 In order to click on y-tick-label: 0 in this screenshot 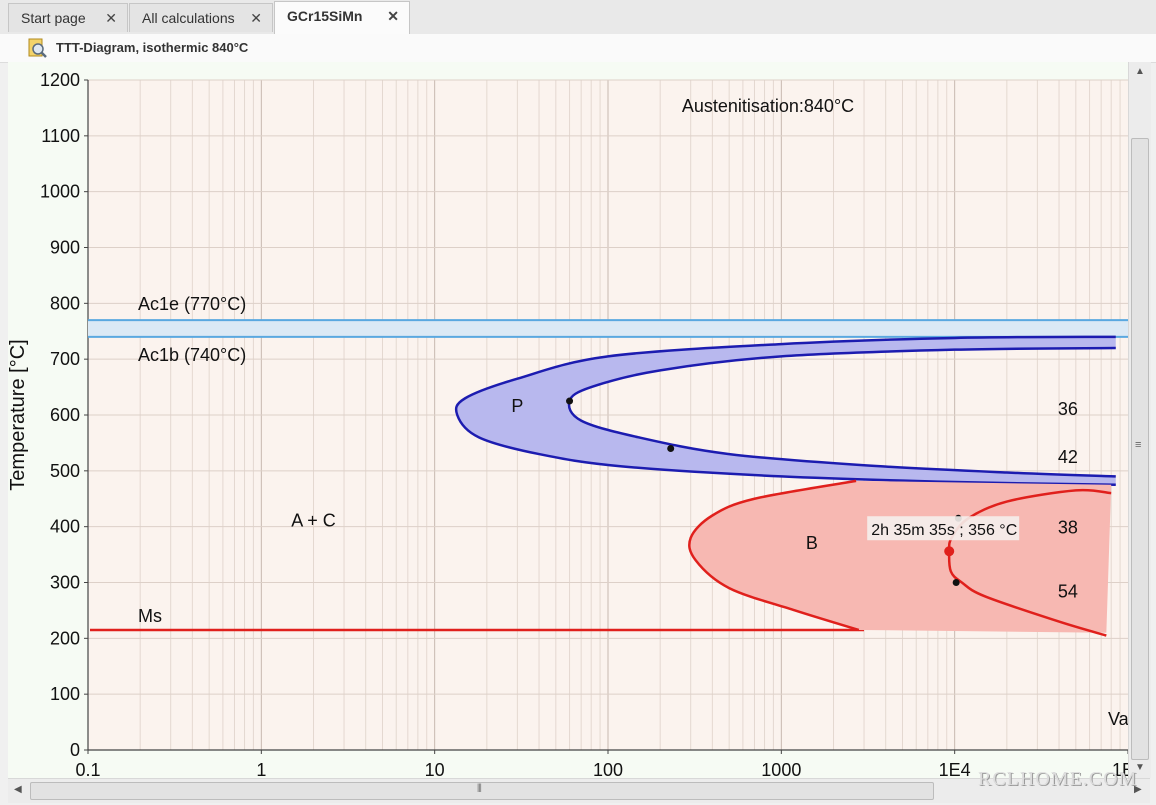, I will do `click(75, 750)`.